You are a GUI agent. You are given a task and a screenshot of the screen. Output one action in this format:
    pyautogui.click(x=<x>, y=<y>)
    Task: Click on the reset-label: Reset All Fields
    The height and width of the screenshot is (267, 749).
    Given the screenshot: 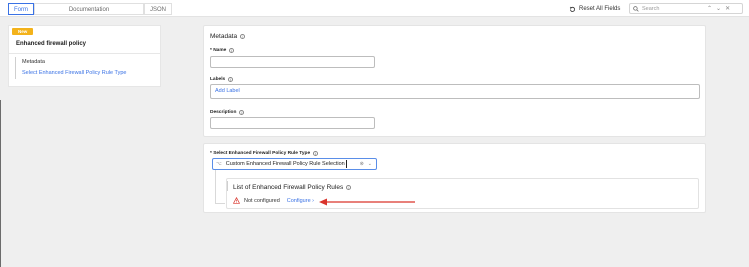 What is the action you would take?
    pyautogui.click(x=600, y=9)
    